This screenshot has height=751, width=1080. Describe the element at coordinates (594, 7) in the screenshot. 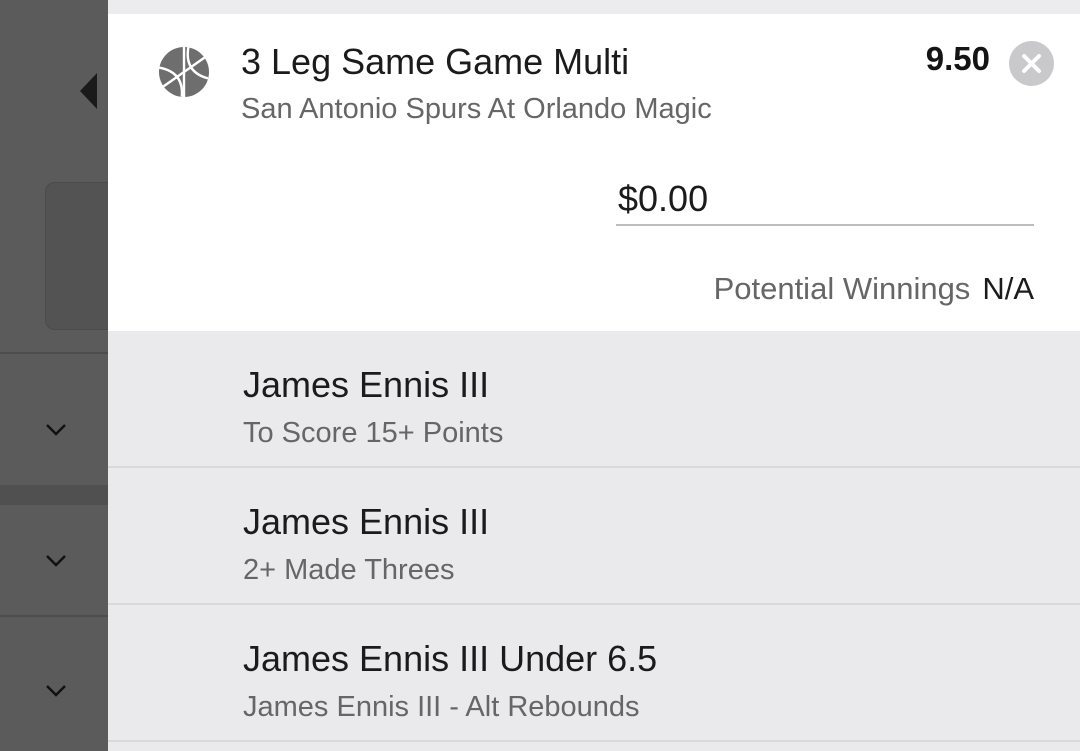

I see `panel-top-edge` at that location.